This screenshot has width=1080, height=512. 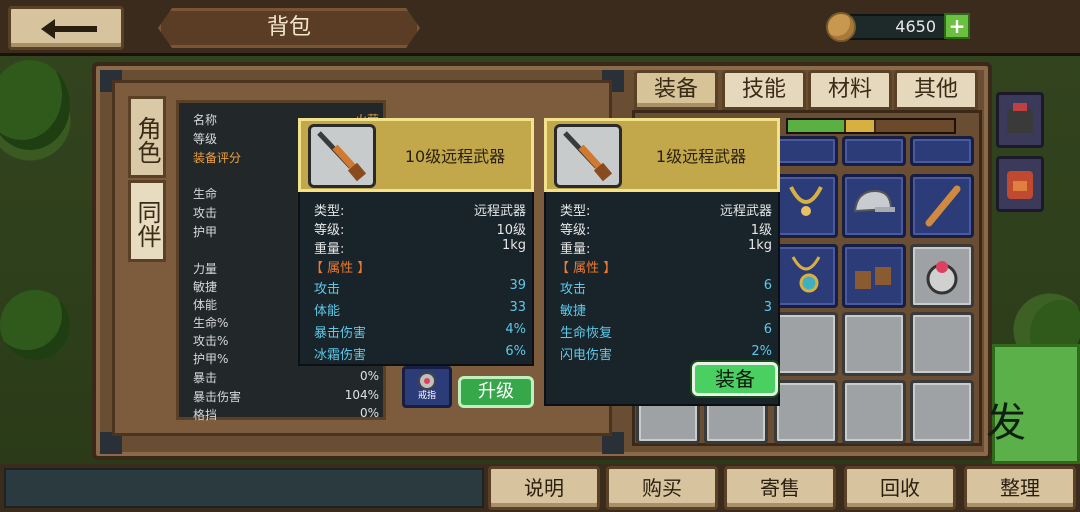 What do you see at coordinates (147, 221) in the screenshot?
I see `tab-companion: 同伴` at bounding box center [147, 221].